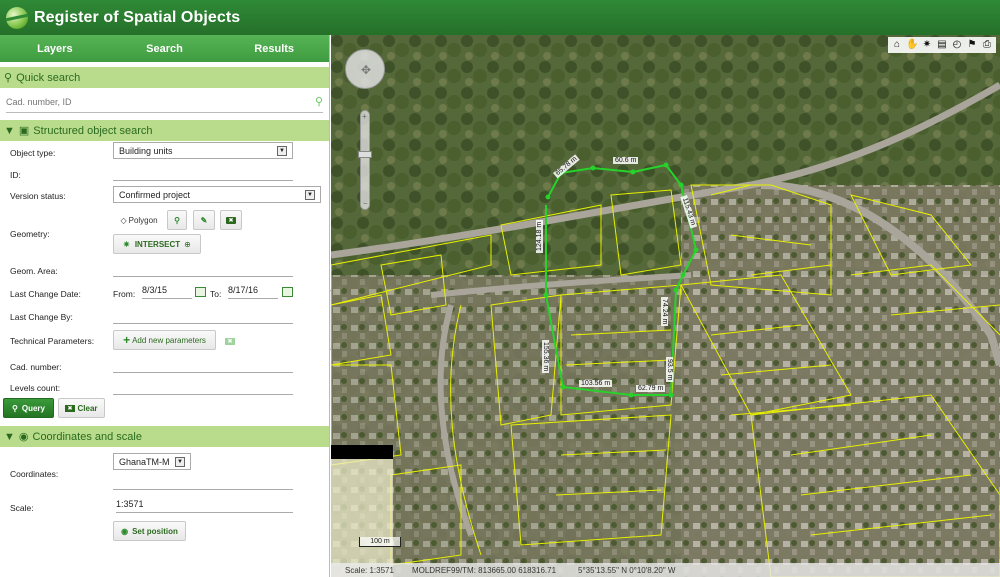  What do you see at coordinates (204, 505) in the screenshot?
I see `scale-input: 1:3571` at bounding box center [204, 505].